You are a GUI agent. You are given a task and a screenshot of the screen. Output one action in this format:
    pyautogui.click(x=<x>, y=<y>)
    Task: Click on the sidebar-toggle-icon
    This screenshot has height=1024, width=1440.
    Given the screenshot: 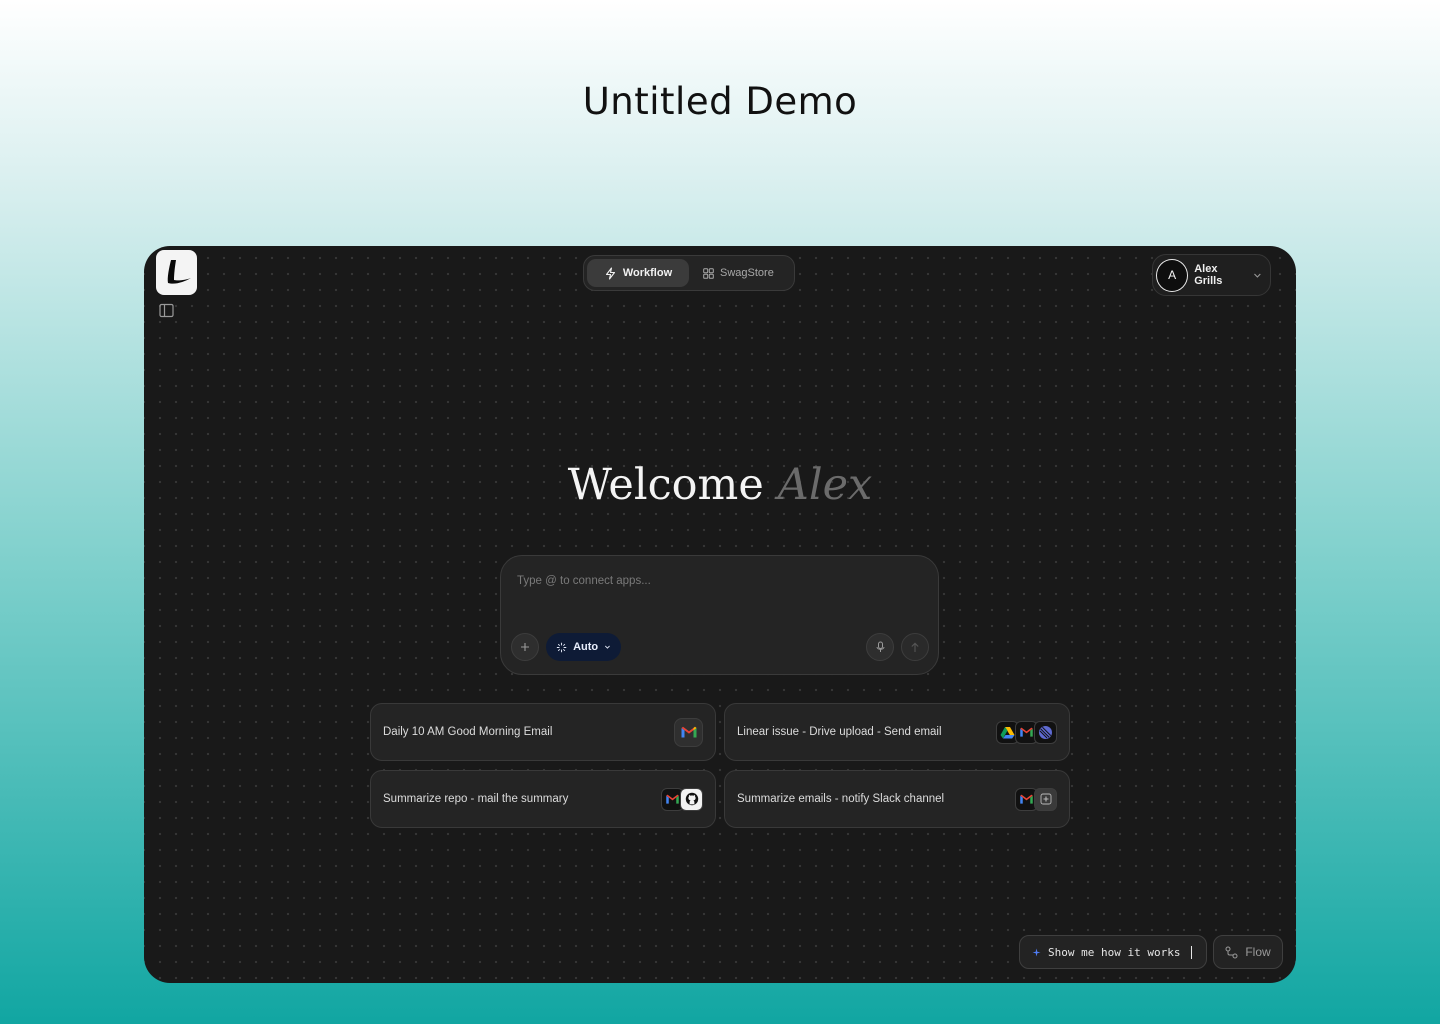 What is the action you would take?
    pyautogui.click(x=166, y=310)
    